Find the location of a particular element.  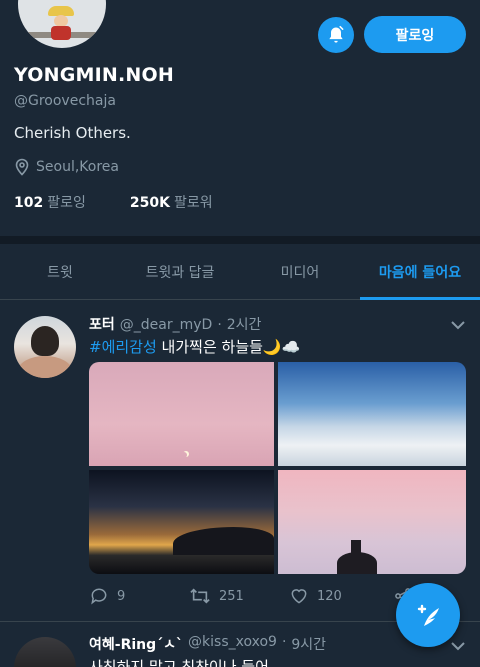

tweet-header: 여혜-Ring´ㅅ` @kiss_xoxo9 · 9시간 is located at coordinates (207, 644).